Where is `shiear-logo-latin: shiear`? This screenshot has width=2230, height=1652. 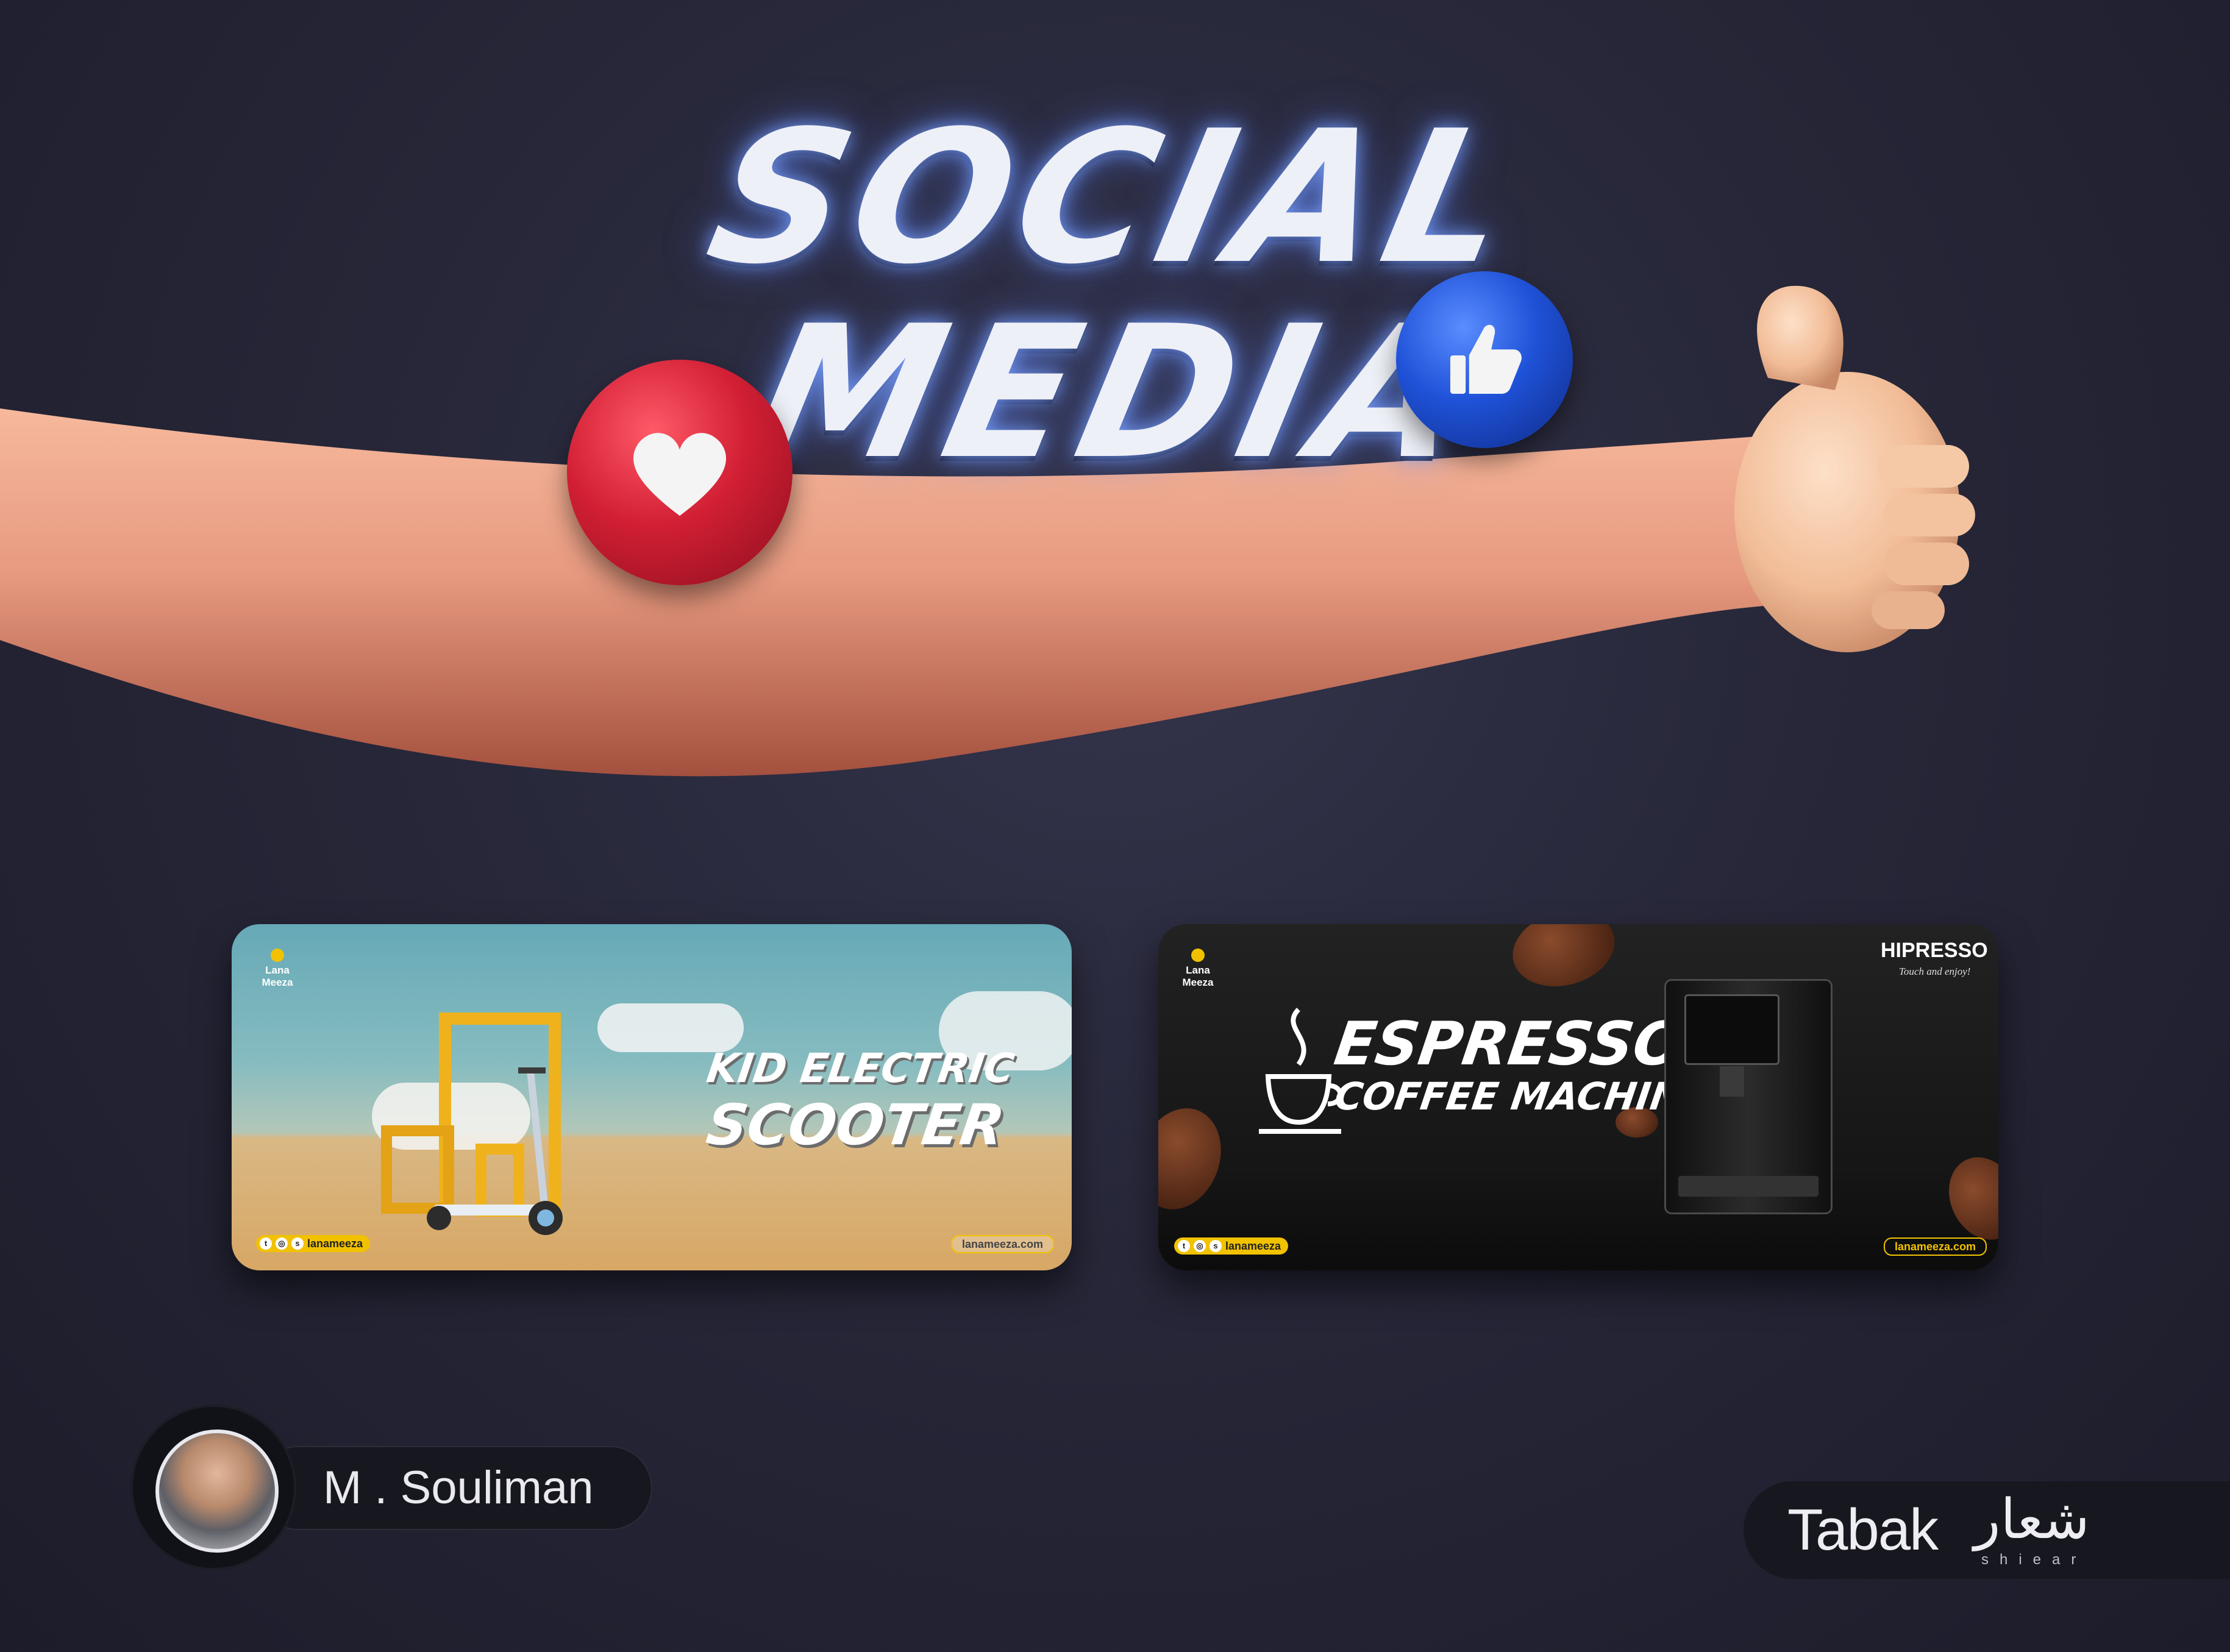
shiear-logo-latin: shiear is located at coordinates (2034, 1559).